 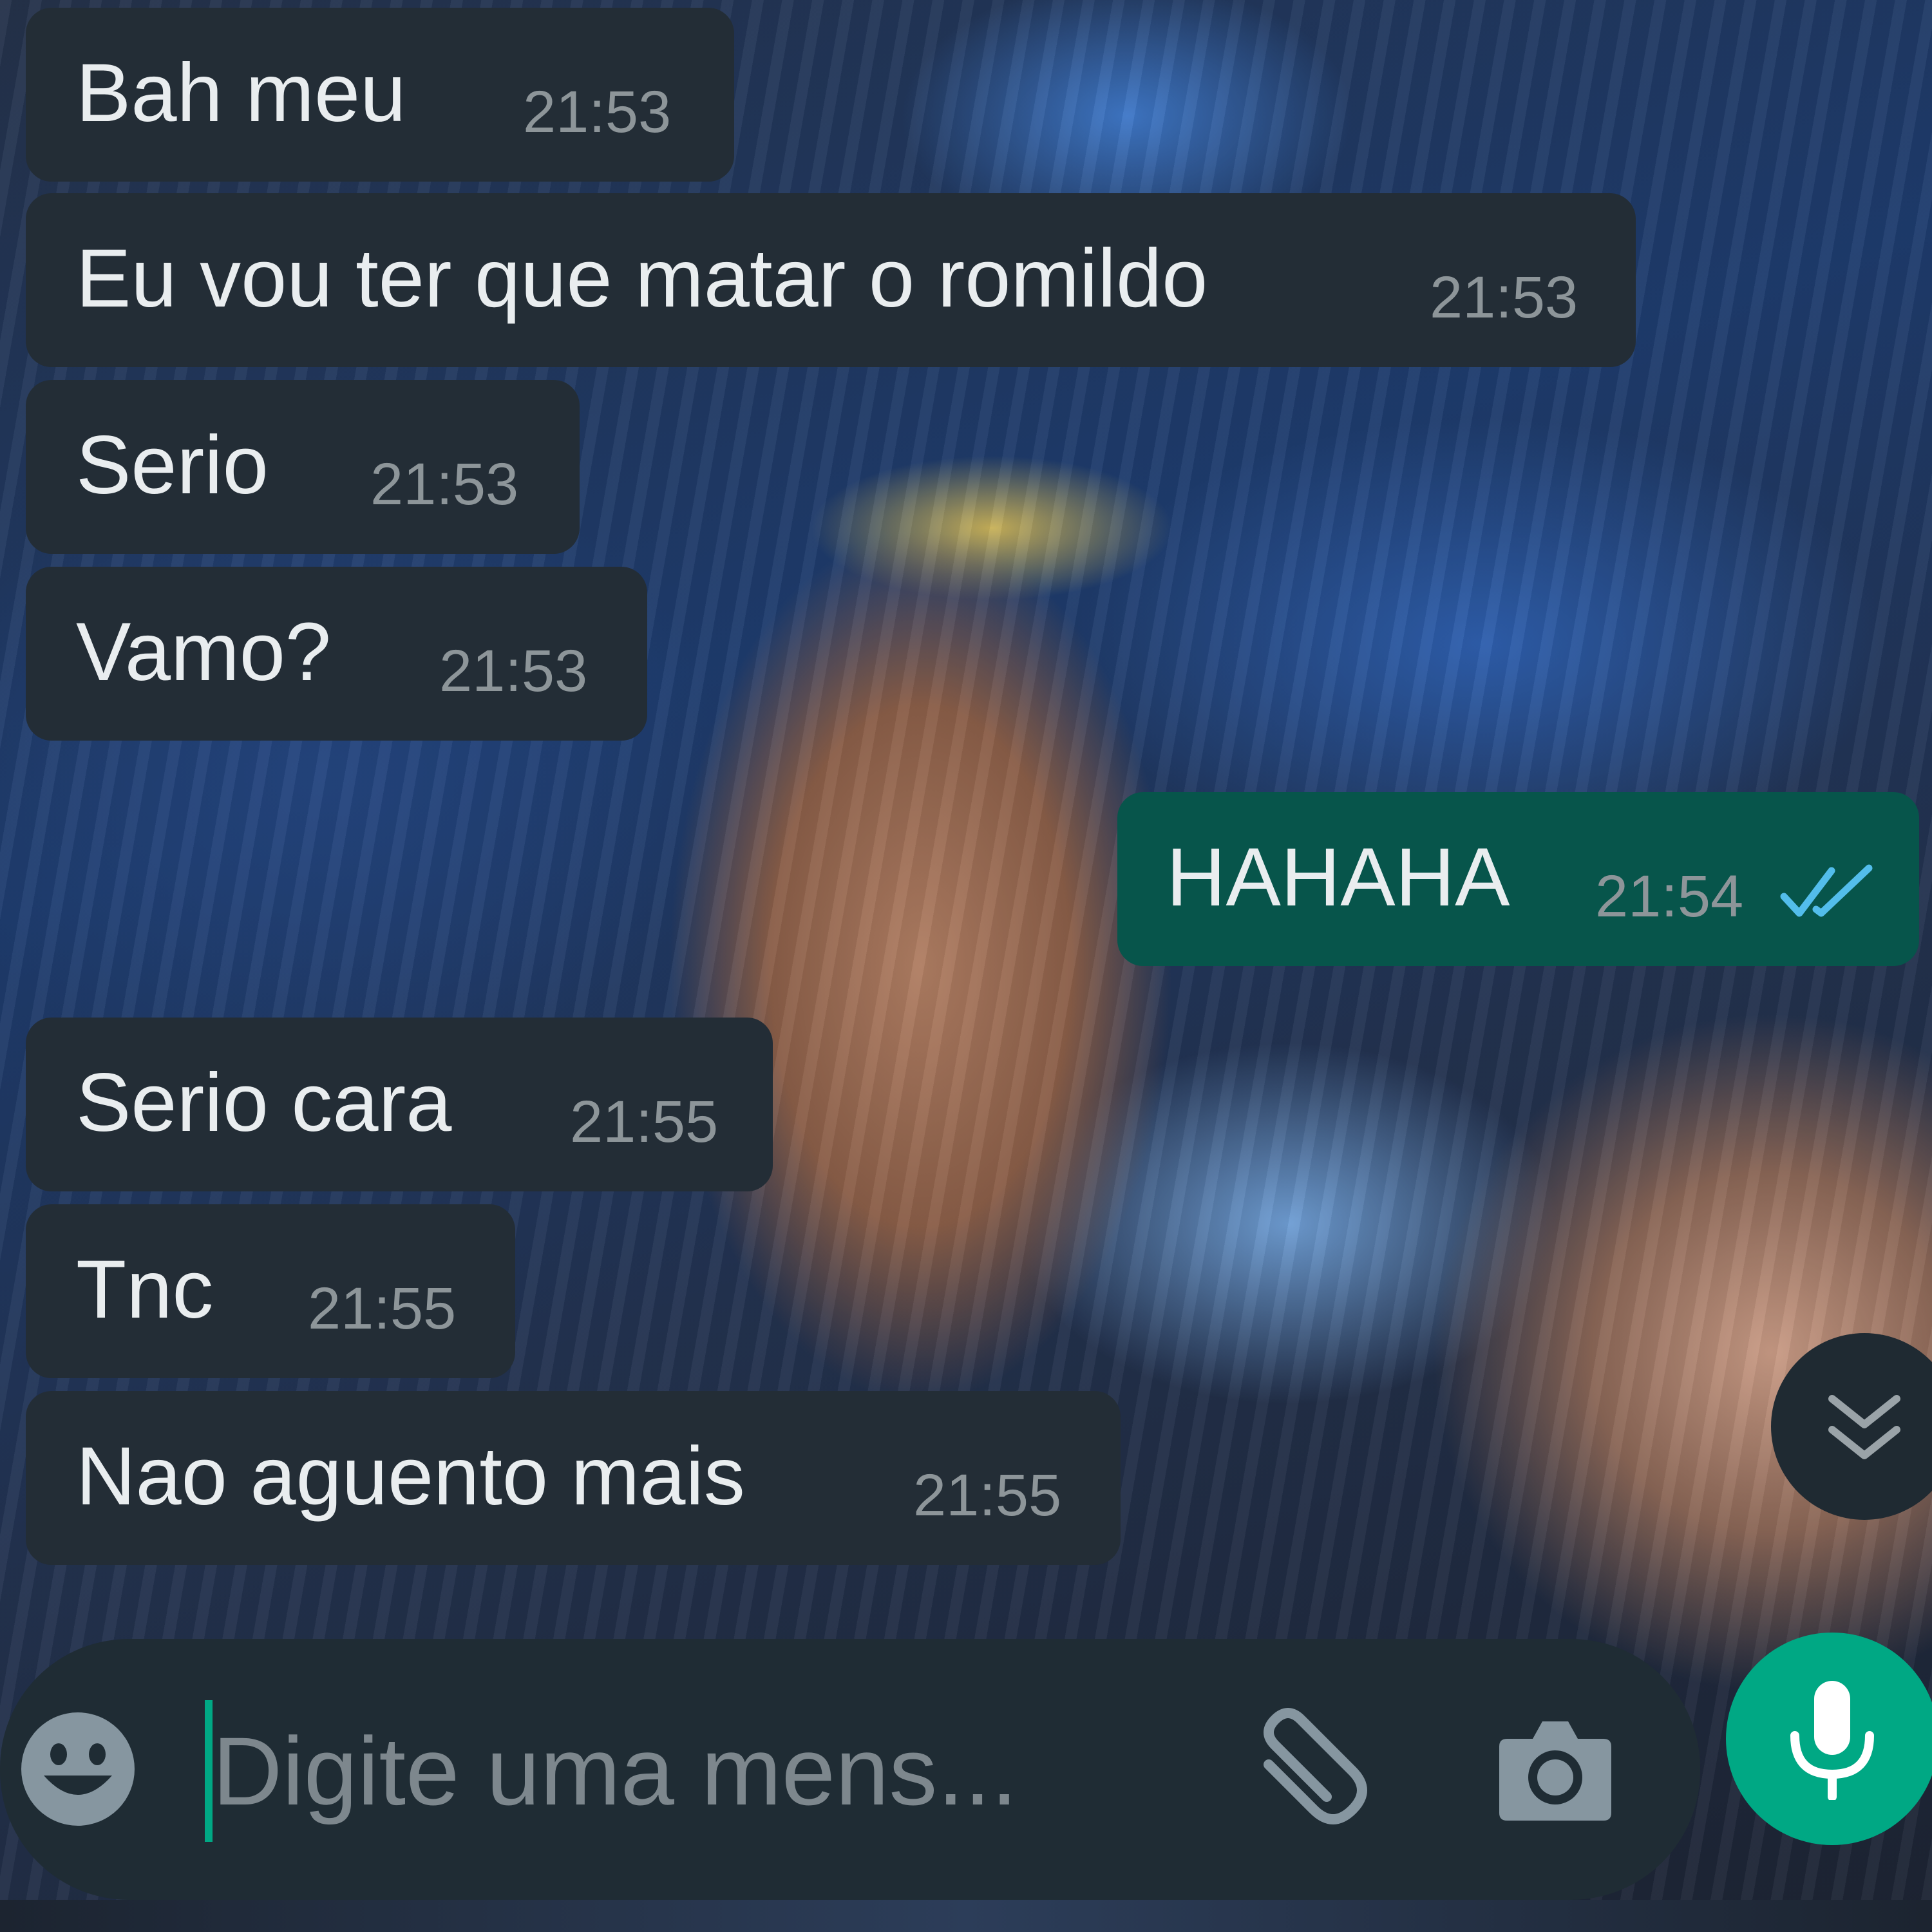 I want to click on message-bubble-incoming: Tnc 21:55, so click(x=270, y=1291).